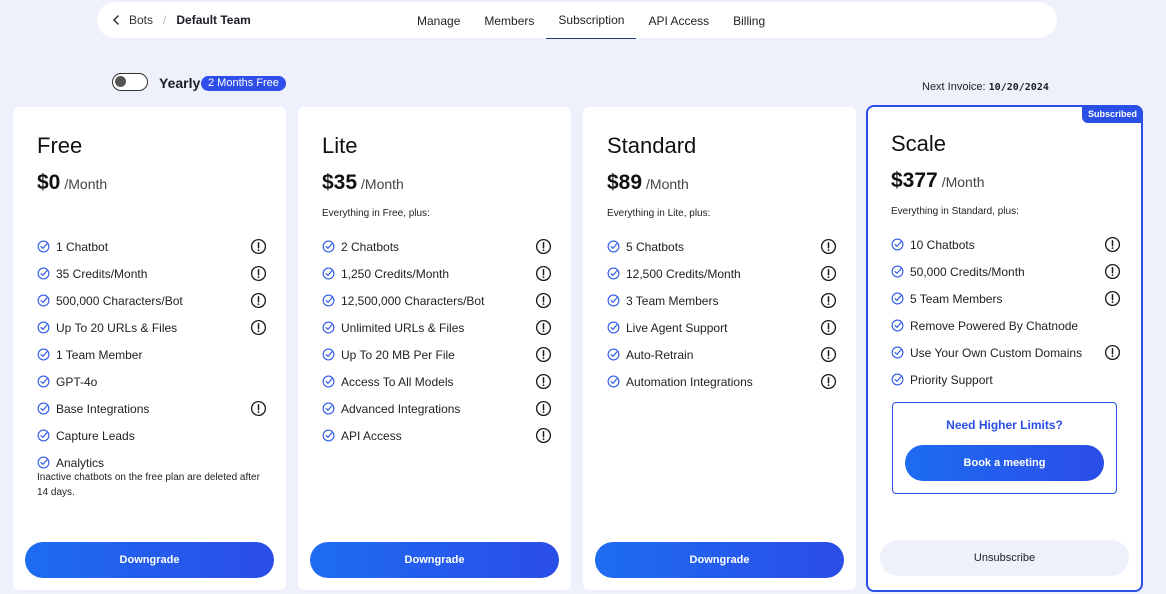 The height and width of the screenshot is (594, 1166). I want to click on feature-item: 1 Team Member, so click(152, 354).